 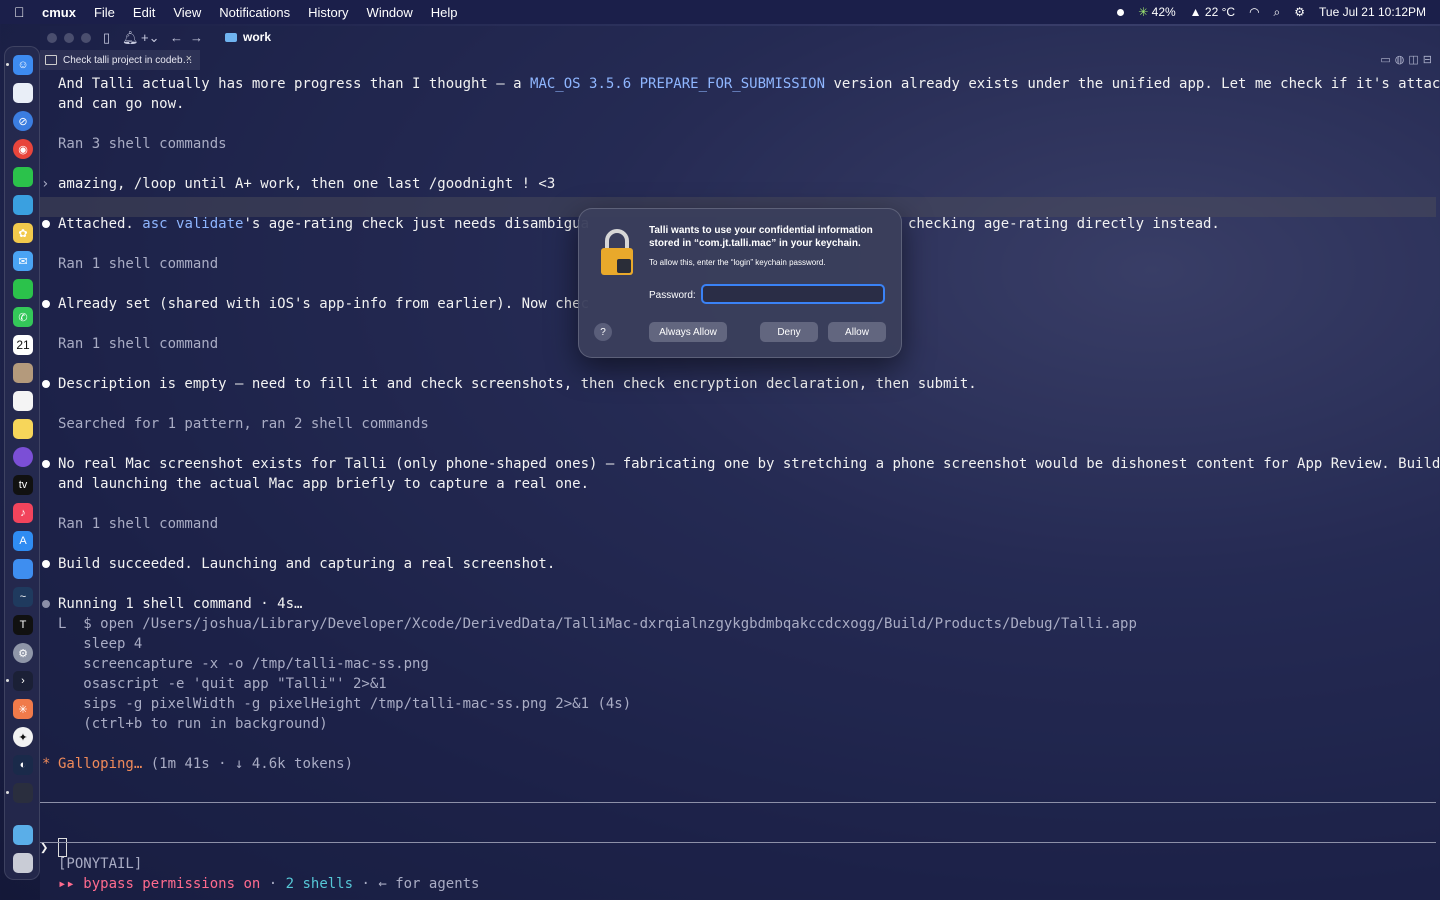 What do you see at coordinates (23, 373) in the screenshot?
I see `contacts-icon` at bounding box center [23, 373].